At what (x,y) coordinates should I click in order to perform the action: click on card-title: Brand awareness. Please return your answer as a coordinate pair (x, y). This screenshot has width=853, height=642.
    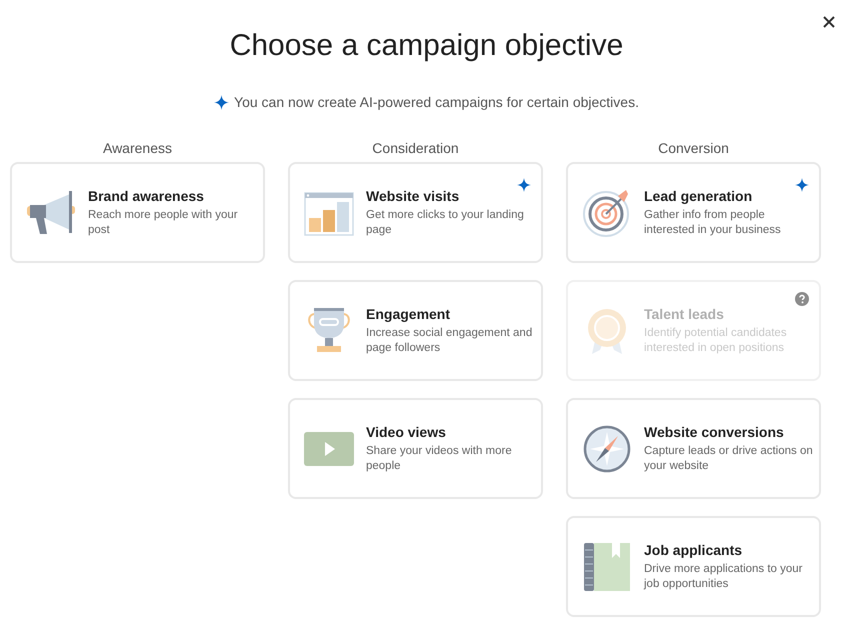
    Looking at the image, I should click on (146, 196).